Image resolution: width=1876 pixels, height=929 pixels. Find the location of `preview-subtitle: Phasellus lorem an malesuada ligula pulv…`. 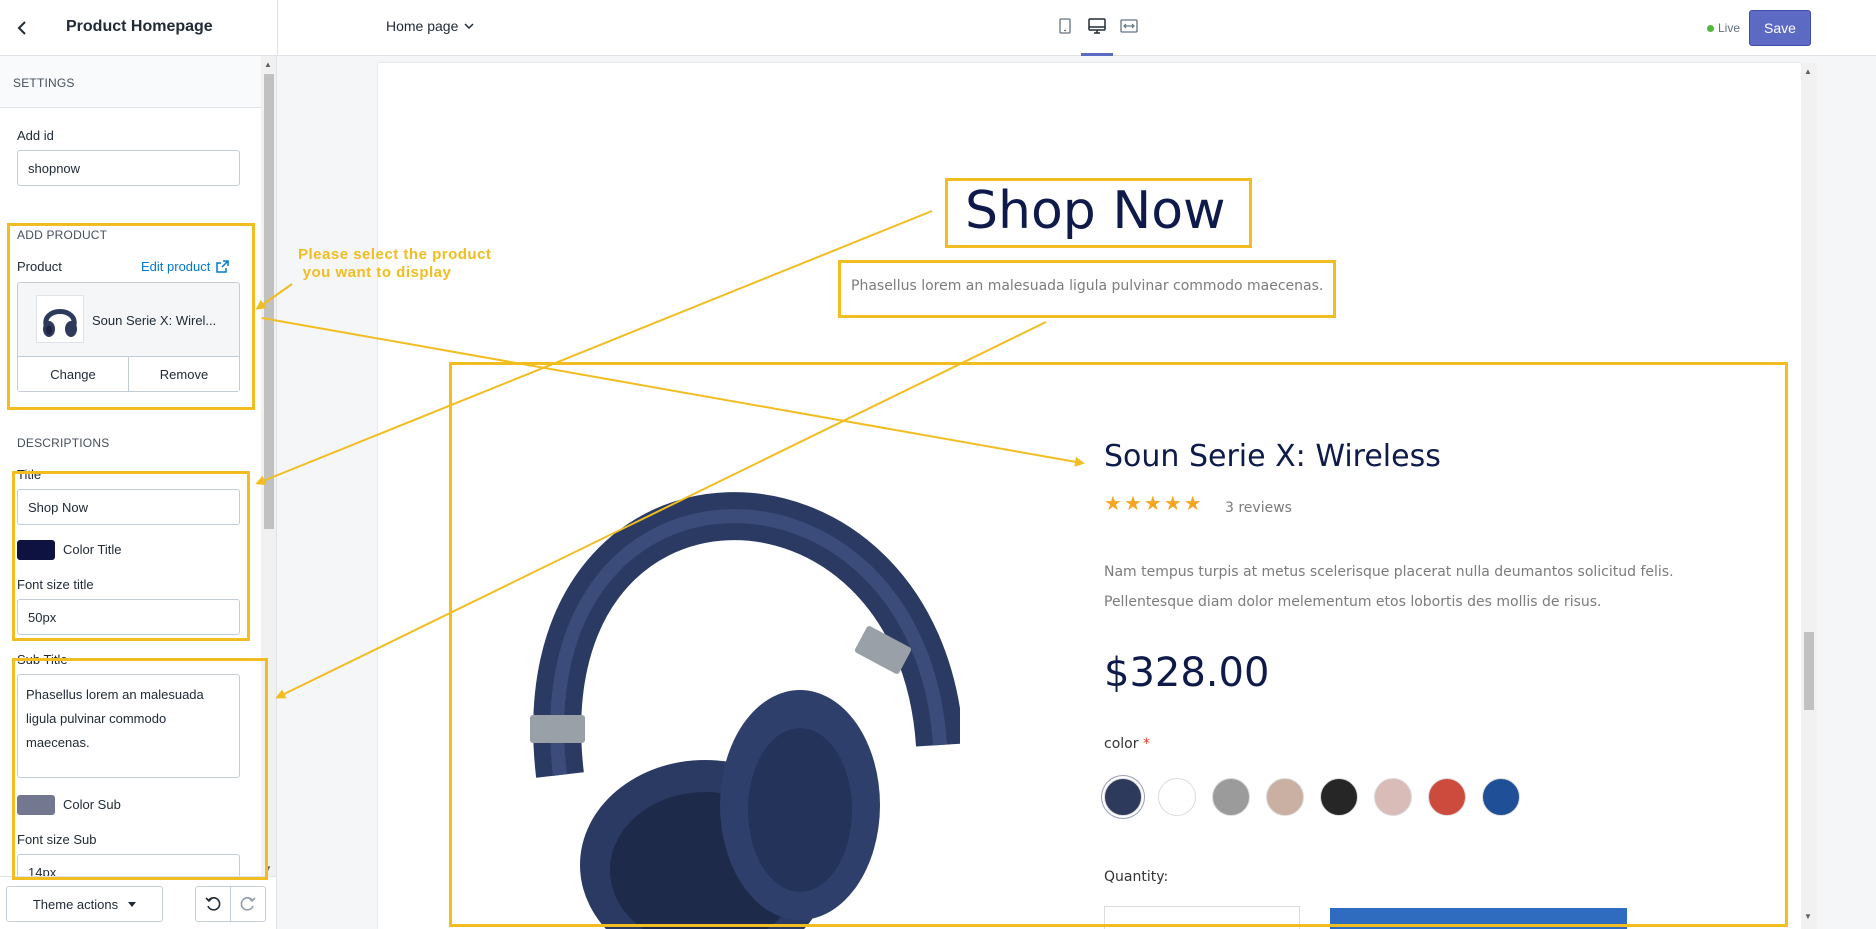

preview-subtitle: Phasellus lorem an malesuada ligula pulv… is located at coordinates (1087, 286).